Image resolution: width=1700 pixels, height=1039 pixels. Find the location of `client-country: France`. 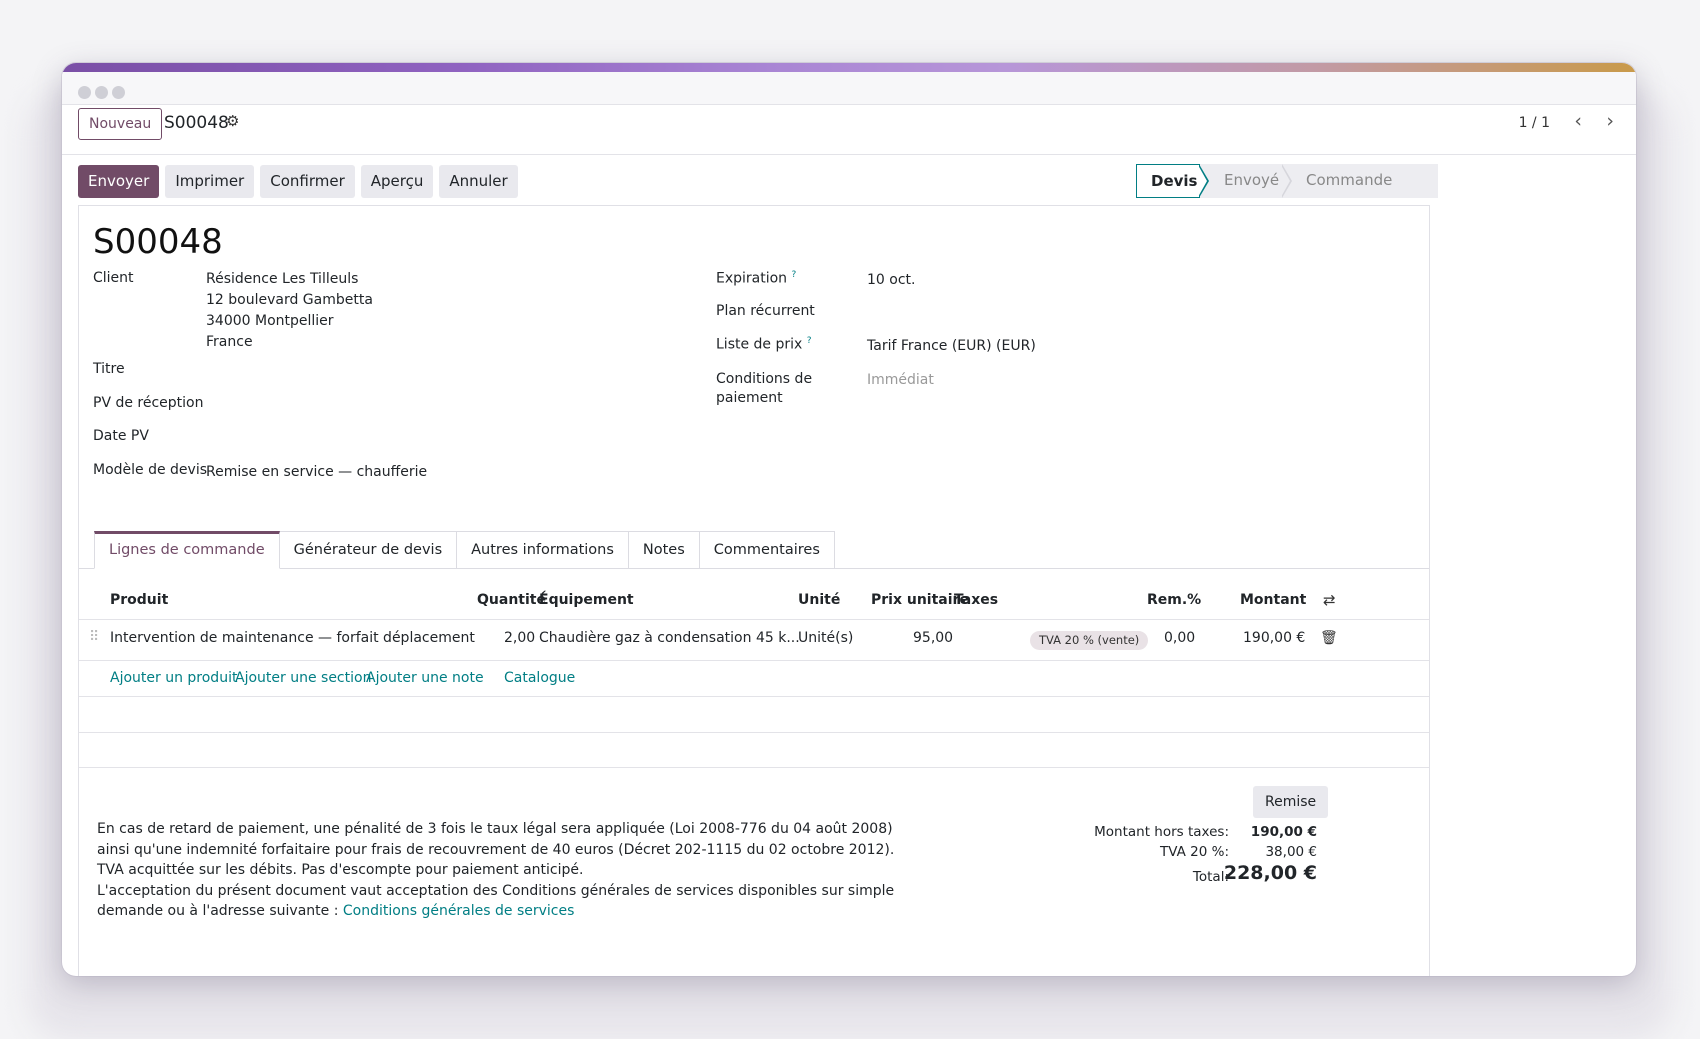

client-country: France is located at coordinates (229, 342).